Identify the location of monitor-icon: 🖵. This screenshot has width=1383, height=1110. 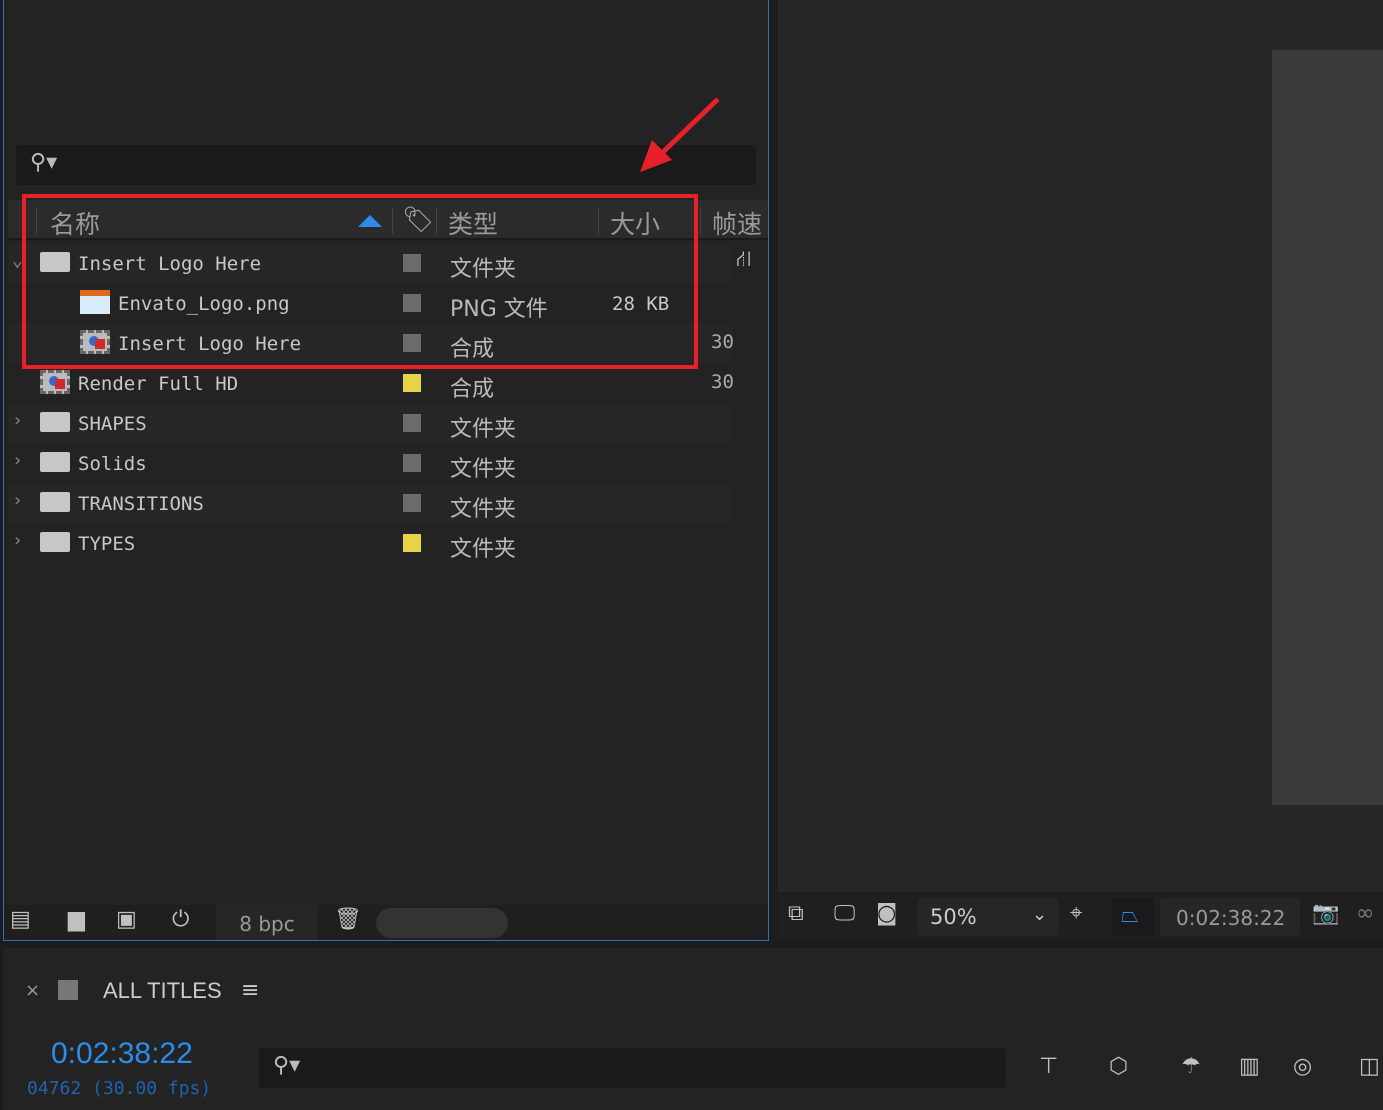
(844, 913).